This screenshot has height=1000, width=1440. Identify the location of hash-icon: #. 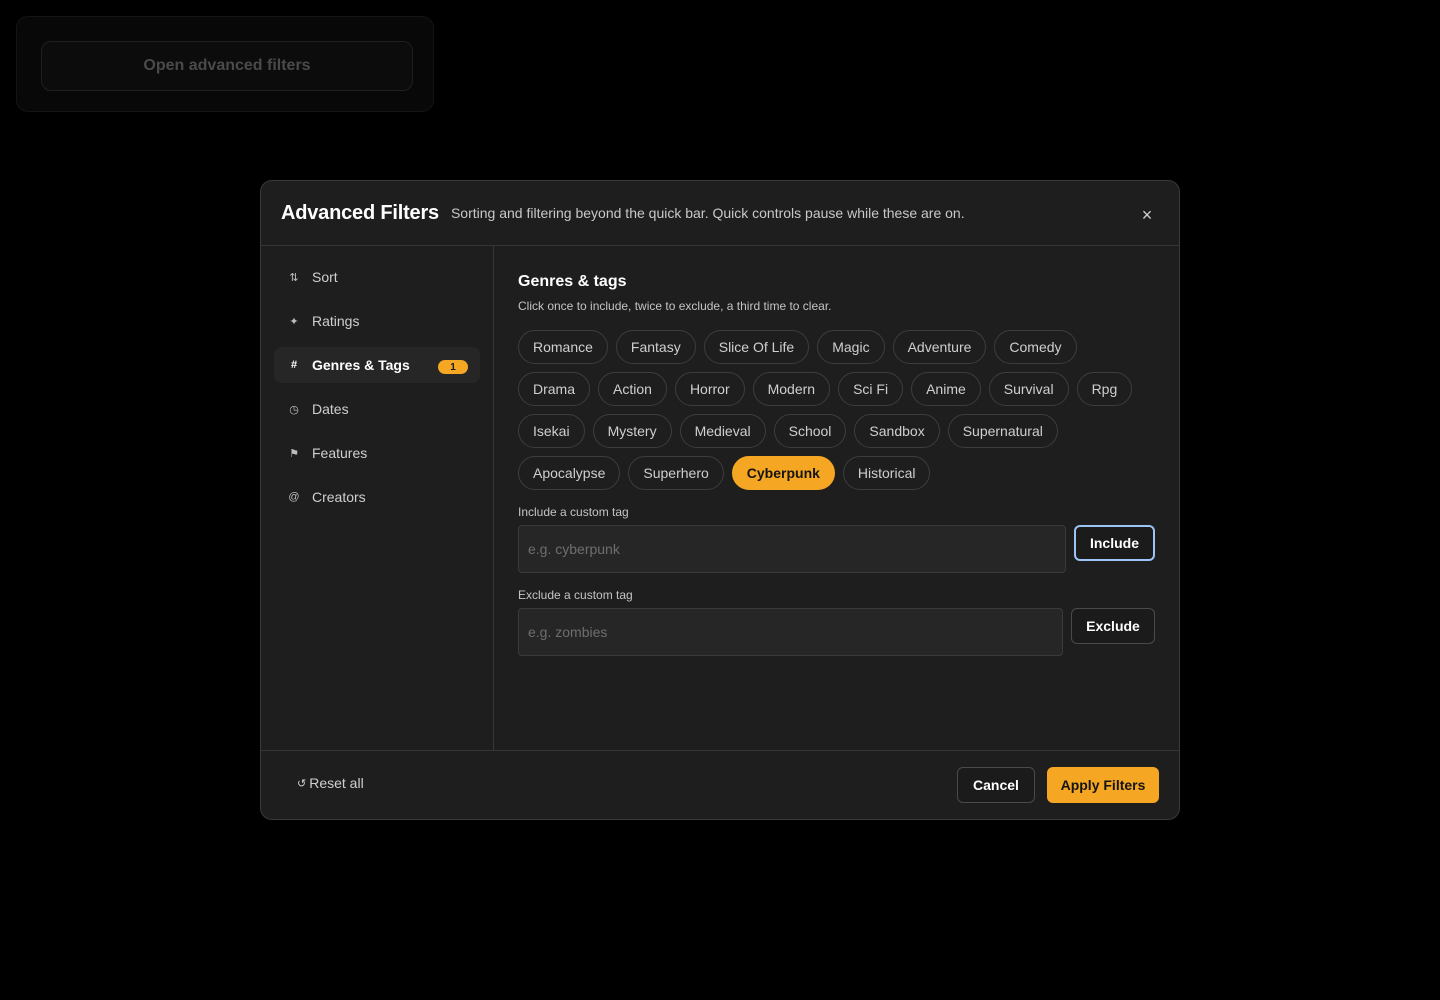
(294, 365).